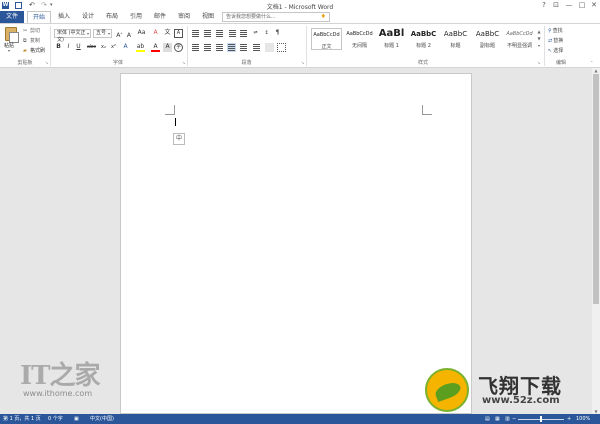 This screenshot has width=600, height=424. What do you see at coordinates (113, 47) in the screenshot?
I see `superscript-icon: x²` at bounding box center [113, 47].